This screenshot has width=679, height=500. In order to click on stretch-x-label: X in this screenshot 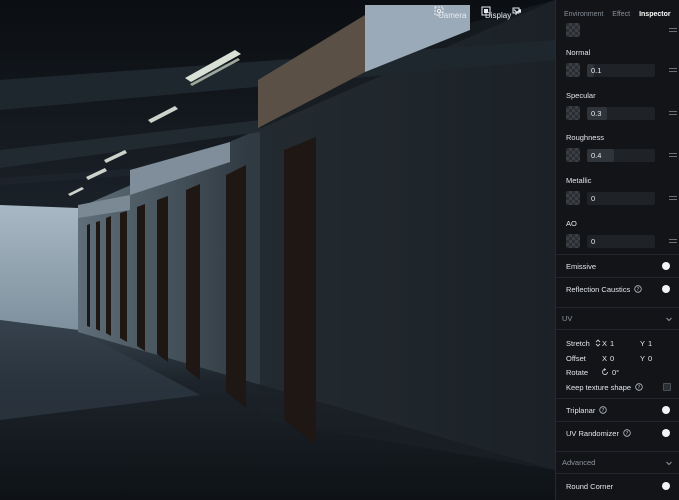, I will do `click(605, 343)`.